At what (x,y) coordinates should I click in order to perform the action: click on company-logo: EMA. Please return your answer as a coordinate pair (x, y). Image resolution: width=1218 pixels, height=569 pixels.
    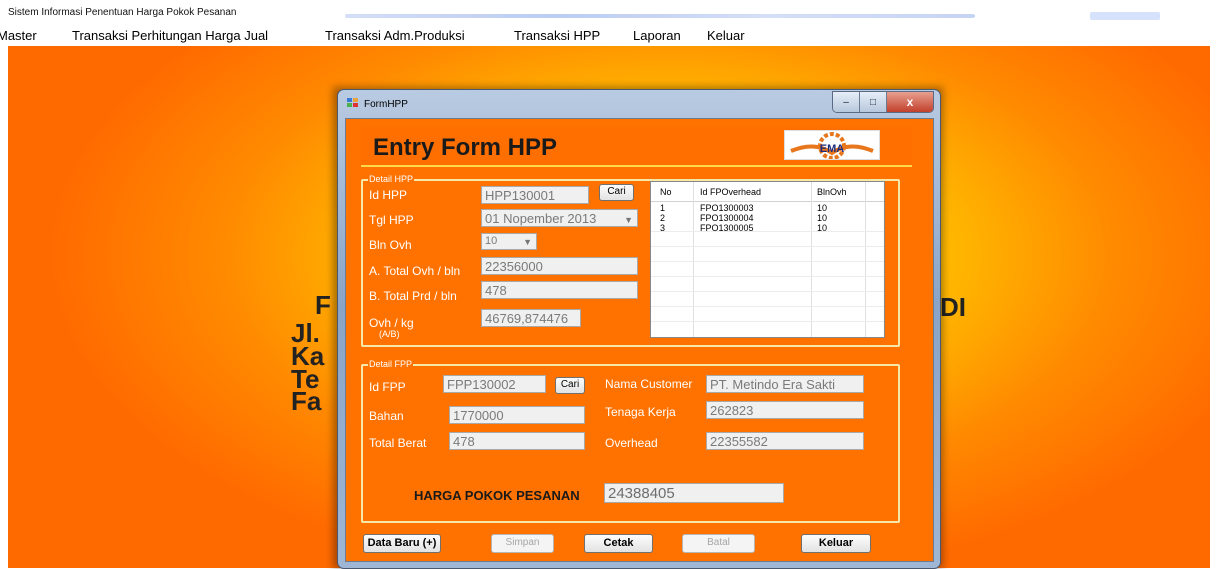
    Looking at the image, I should click on (832, 145).